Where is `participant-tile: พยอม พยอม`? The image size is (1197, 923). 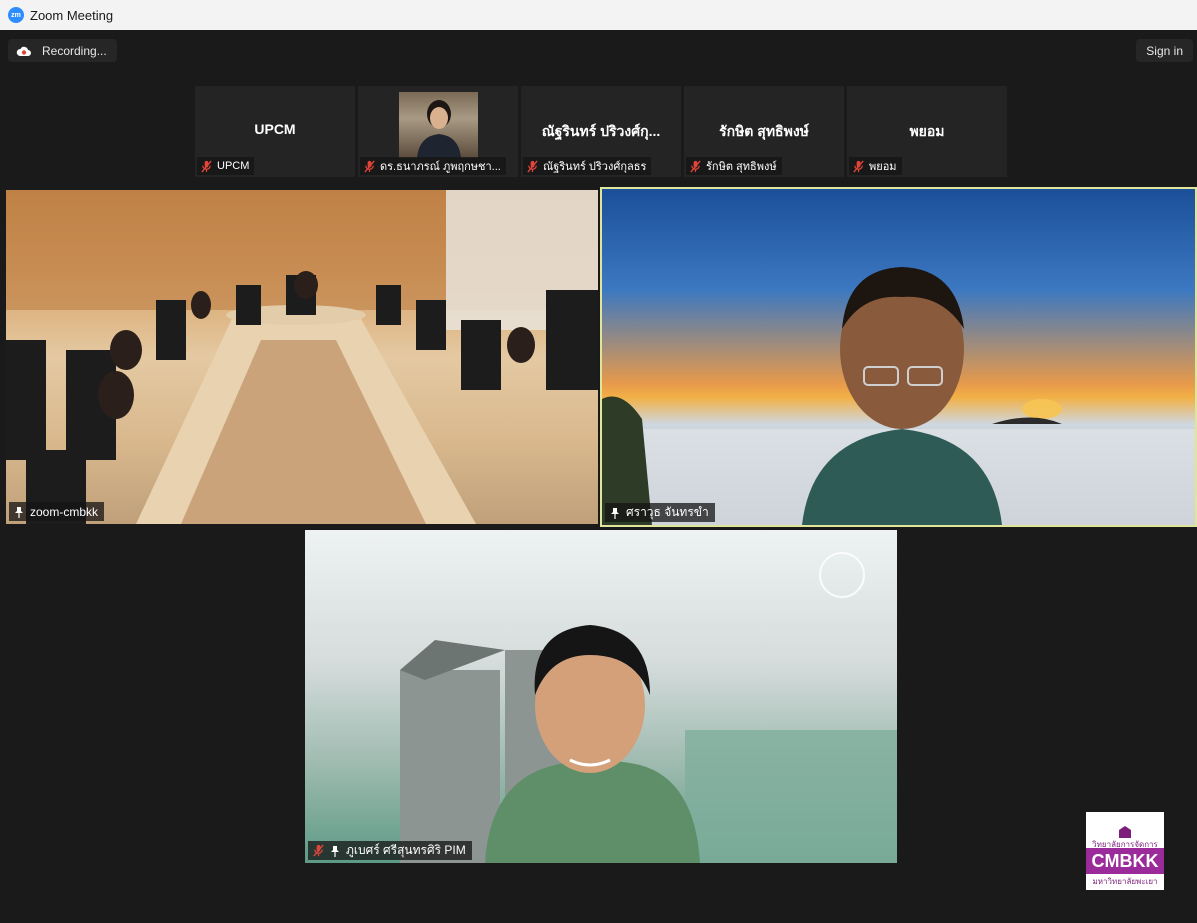 participant-tile: พยอม พยอม is located at coordinates (927, 131).